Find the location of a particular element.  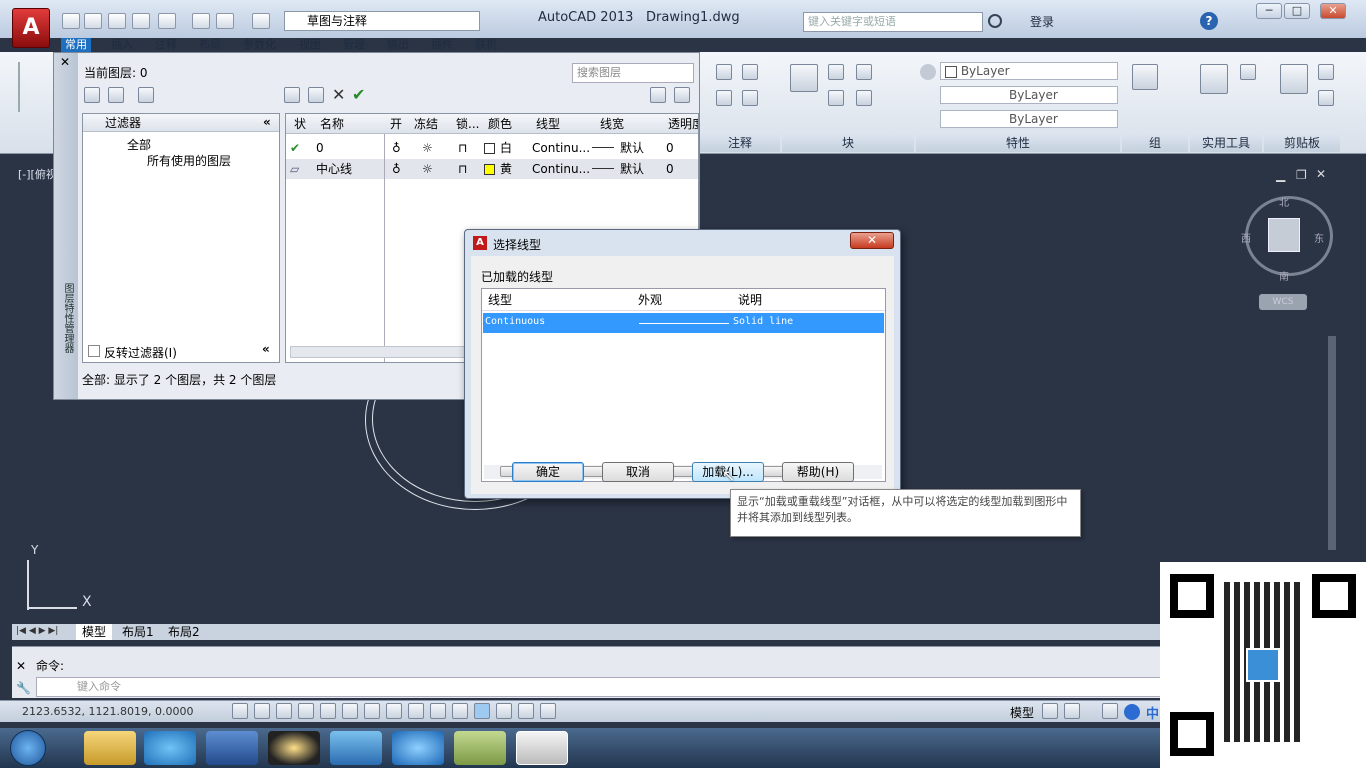

print-icon is located at coordinates (201, 21).